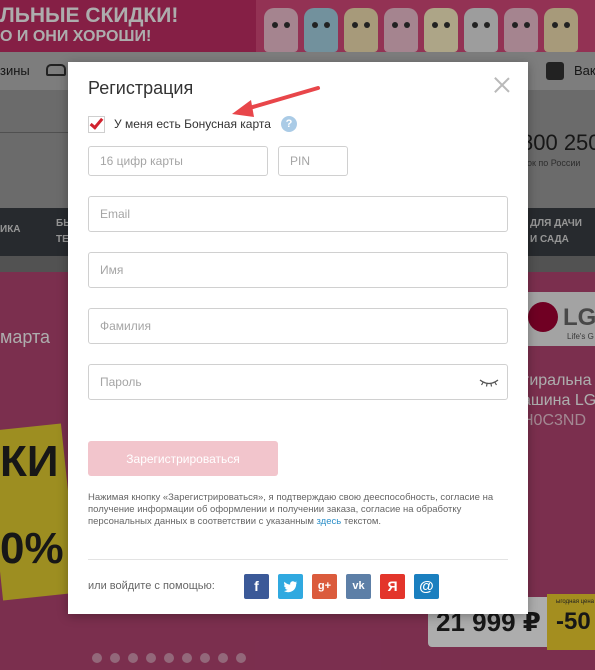 The width and height of the screenshot is (595, 670). I want to click on checkmark-icon, so click(96, 122).